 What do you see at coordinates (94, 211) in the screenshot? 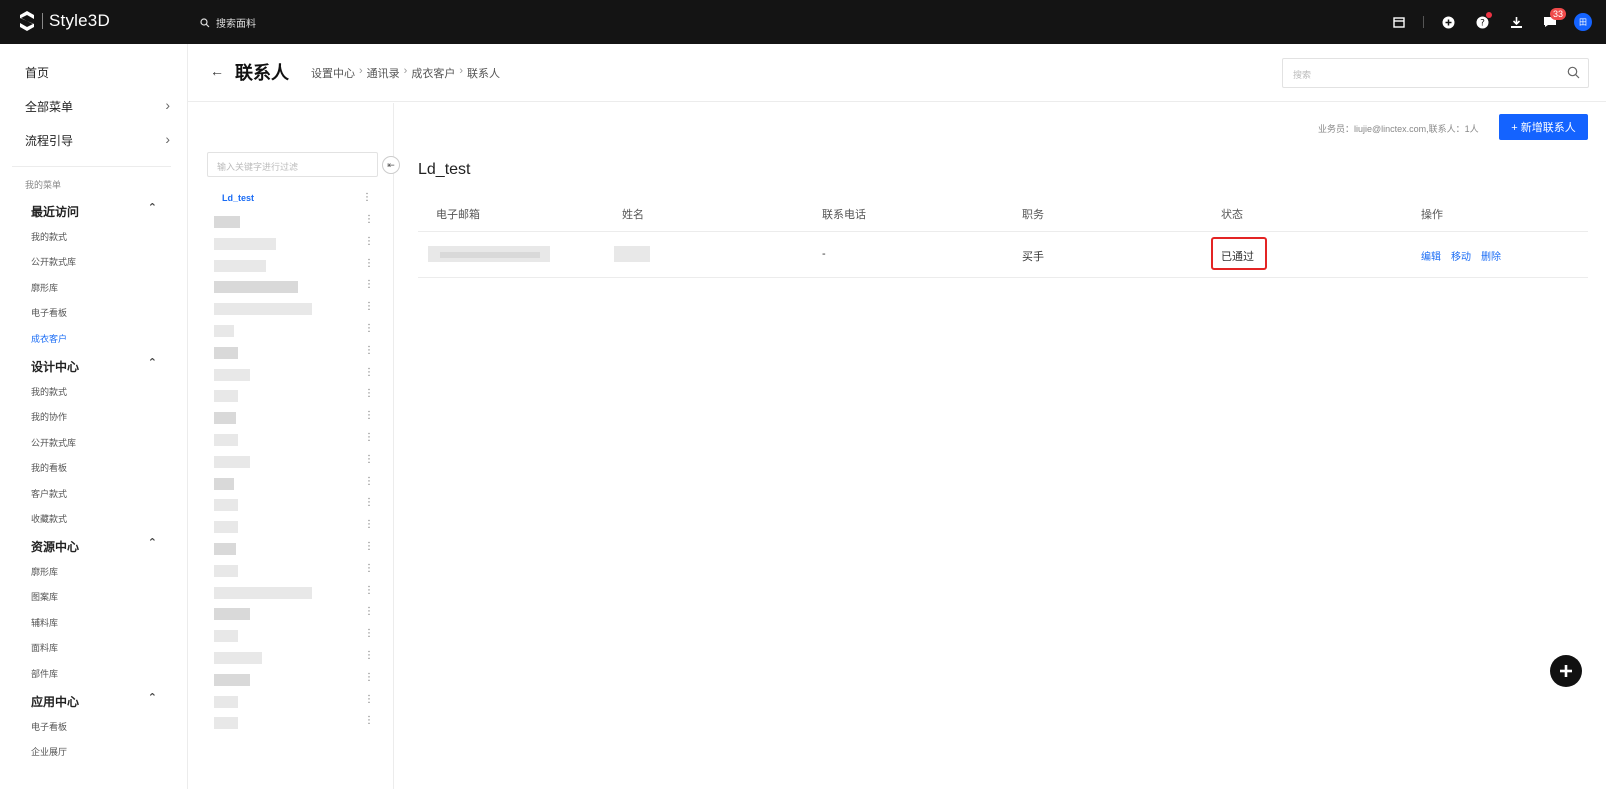
I see `group-recent: 最近访问 ⌃` at bounding box center [94, 211].